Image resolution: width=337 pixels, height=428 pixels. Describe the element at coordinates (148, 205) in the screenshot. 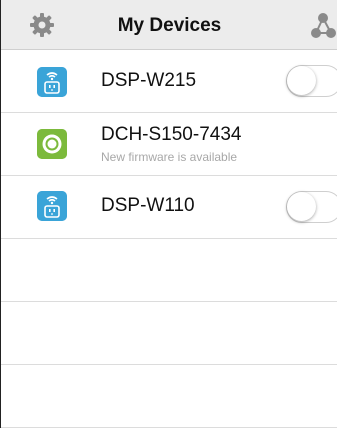

I see `device-name: DSP-W110` at that location.